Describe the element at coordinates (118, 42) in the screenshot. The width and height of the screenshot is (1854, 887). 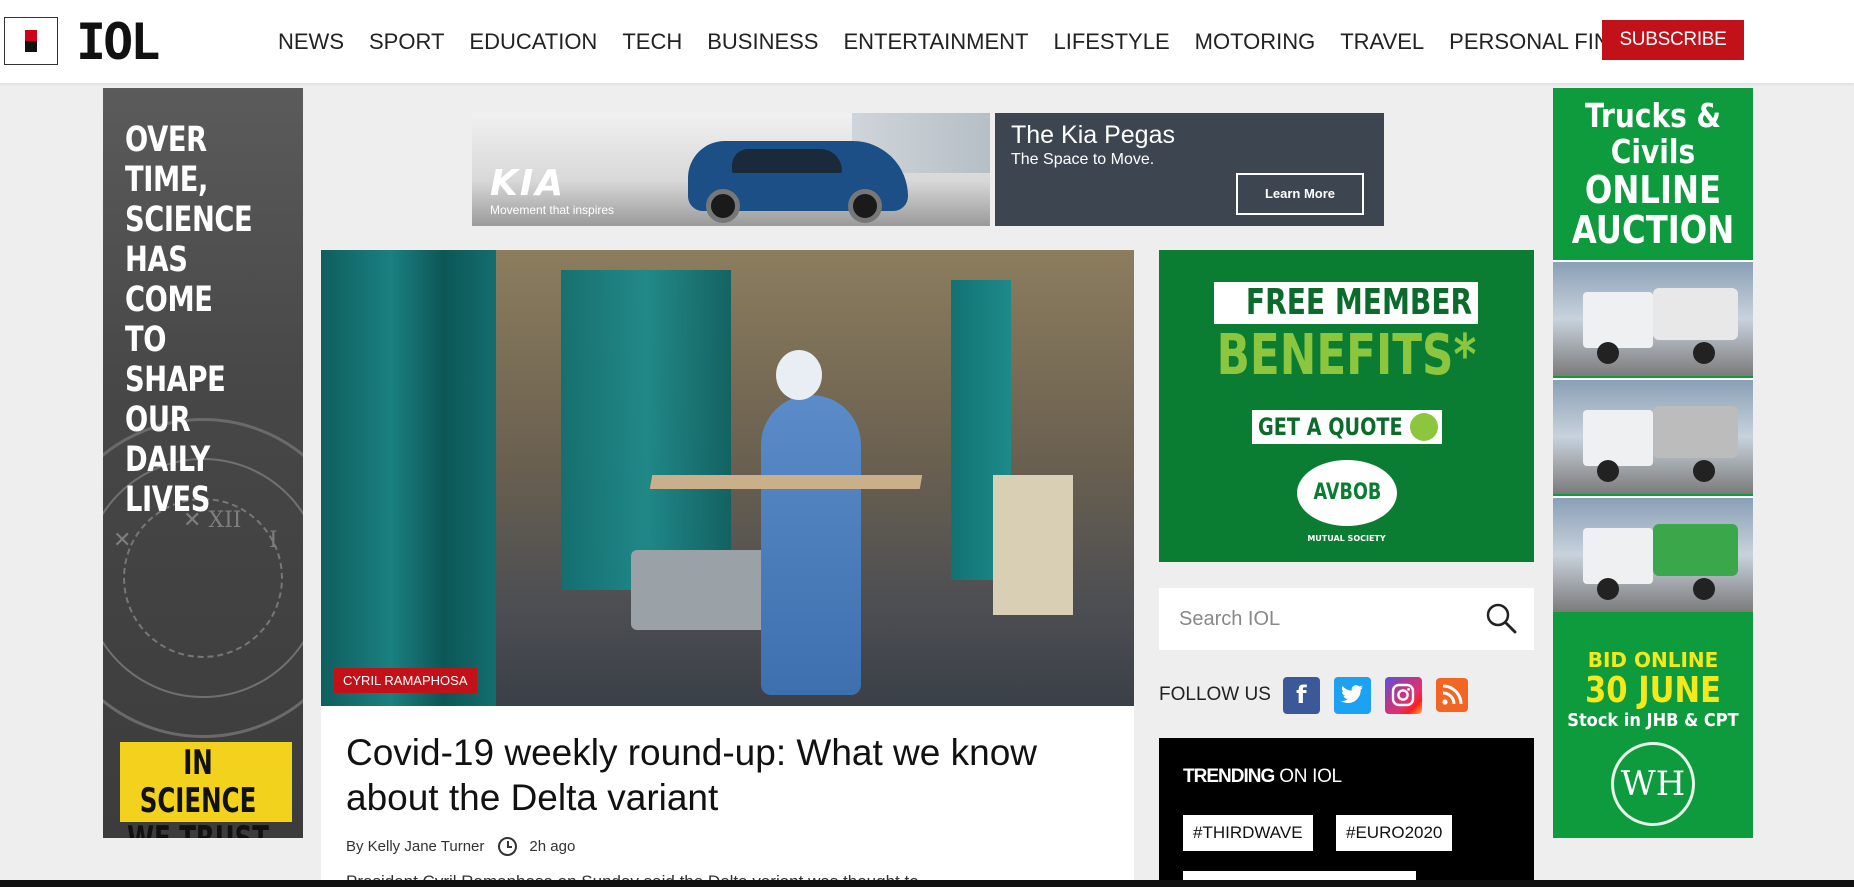
I see `iol-logo-text: IOL` at that location.